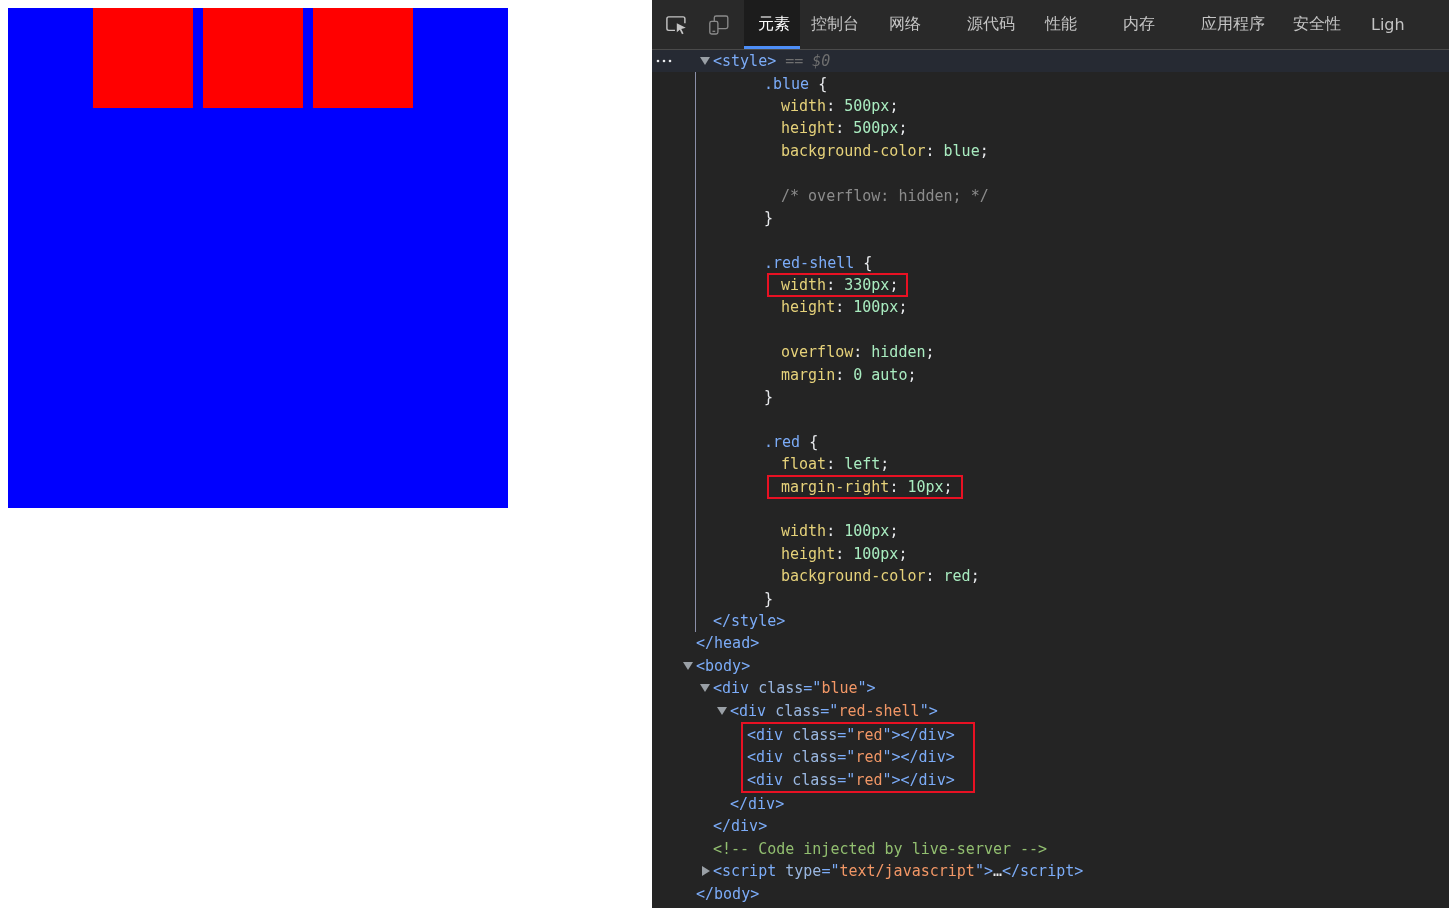  I want to click on phone-tablet-icon, so click(718, 24).